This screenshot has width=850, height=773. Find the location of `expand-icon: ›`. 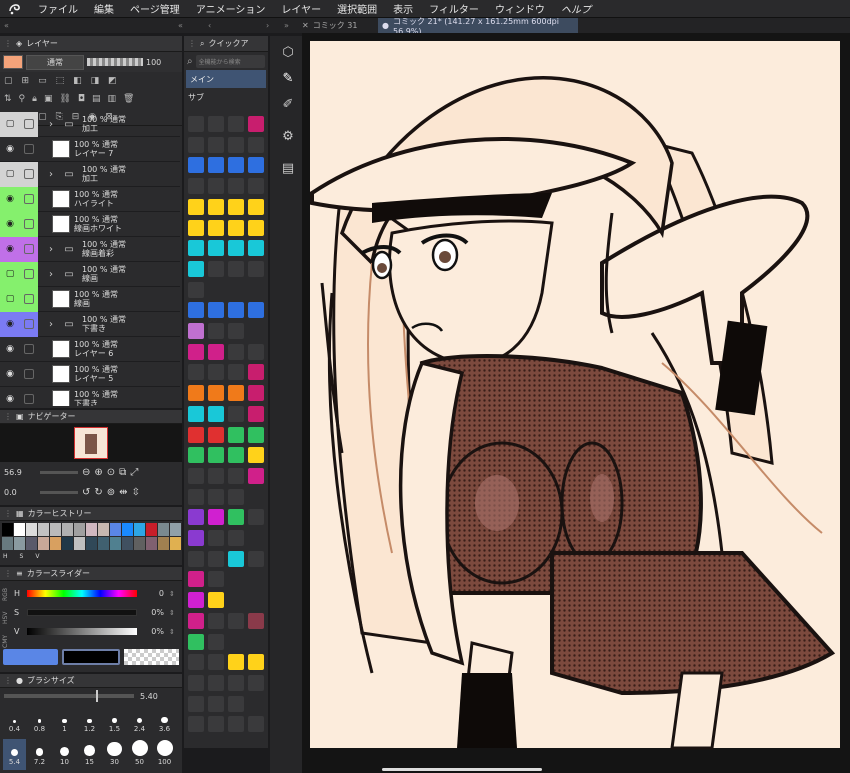

expand-icon: › is located at coordinates (267, 25).